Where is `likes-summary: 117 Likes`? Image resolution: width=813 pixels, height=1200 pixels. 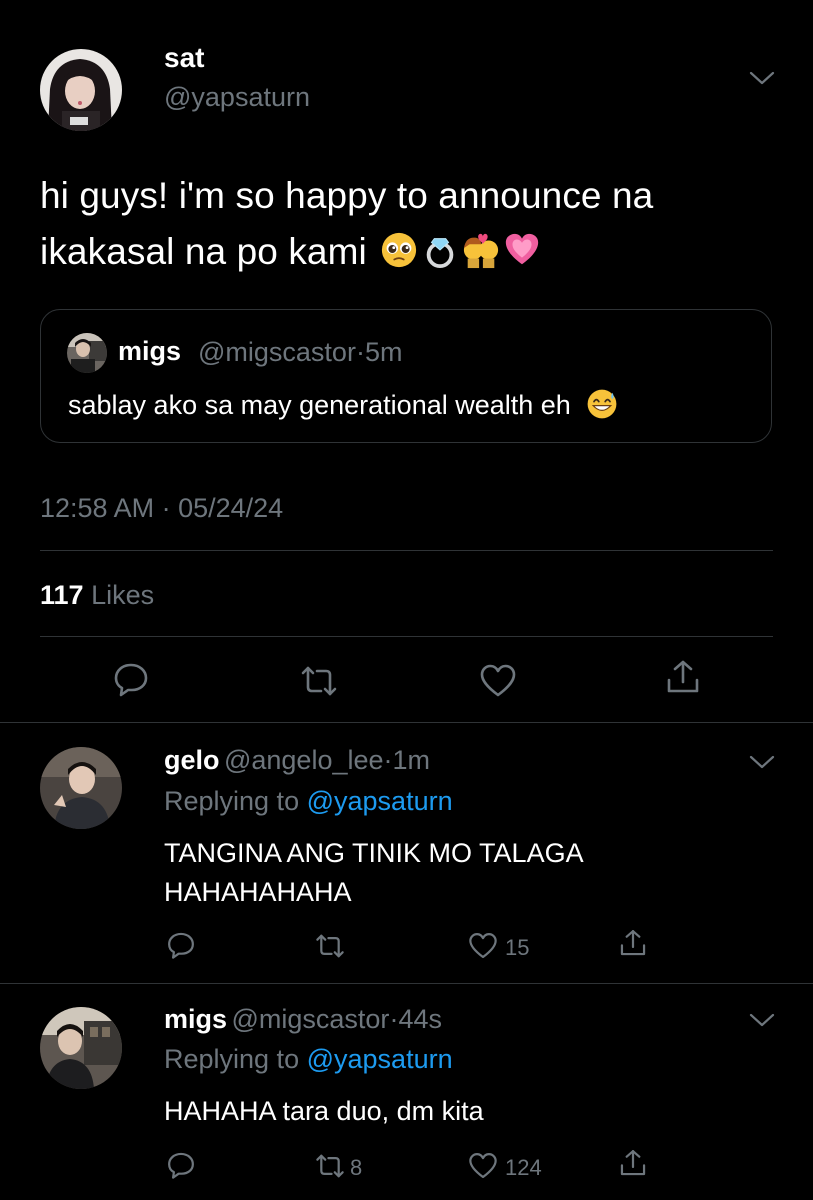 likes-summary: 117 Likes is located at coordinates (97, 595).